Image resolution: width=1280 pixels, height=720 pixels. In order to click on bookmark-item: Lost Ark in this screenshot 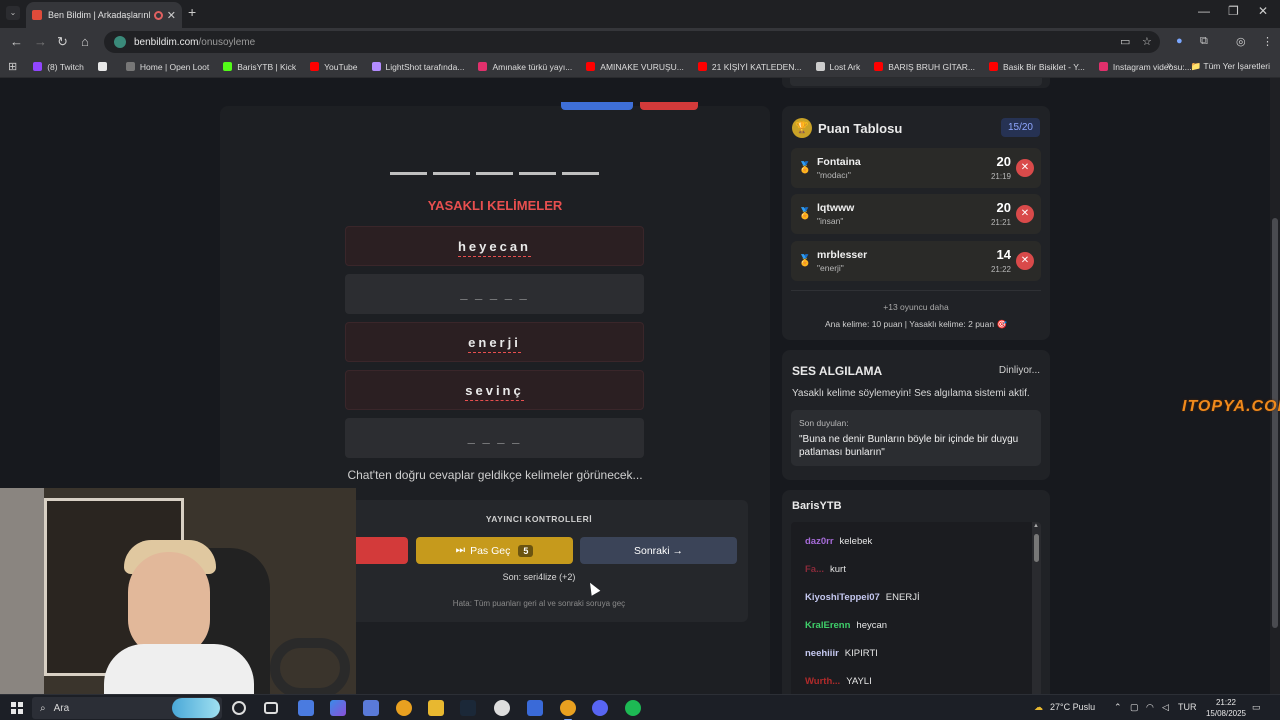, I will do `click(837, 67)`.